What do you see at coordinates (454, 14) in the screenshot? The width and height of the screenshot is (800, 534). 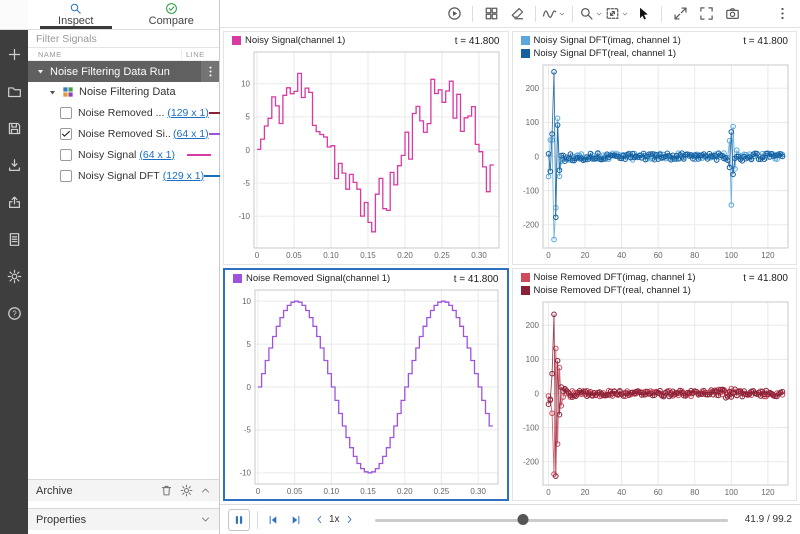 I see `step-run-button` at bounding box center [454, 14].